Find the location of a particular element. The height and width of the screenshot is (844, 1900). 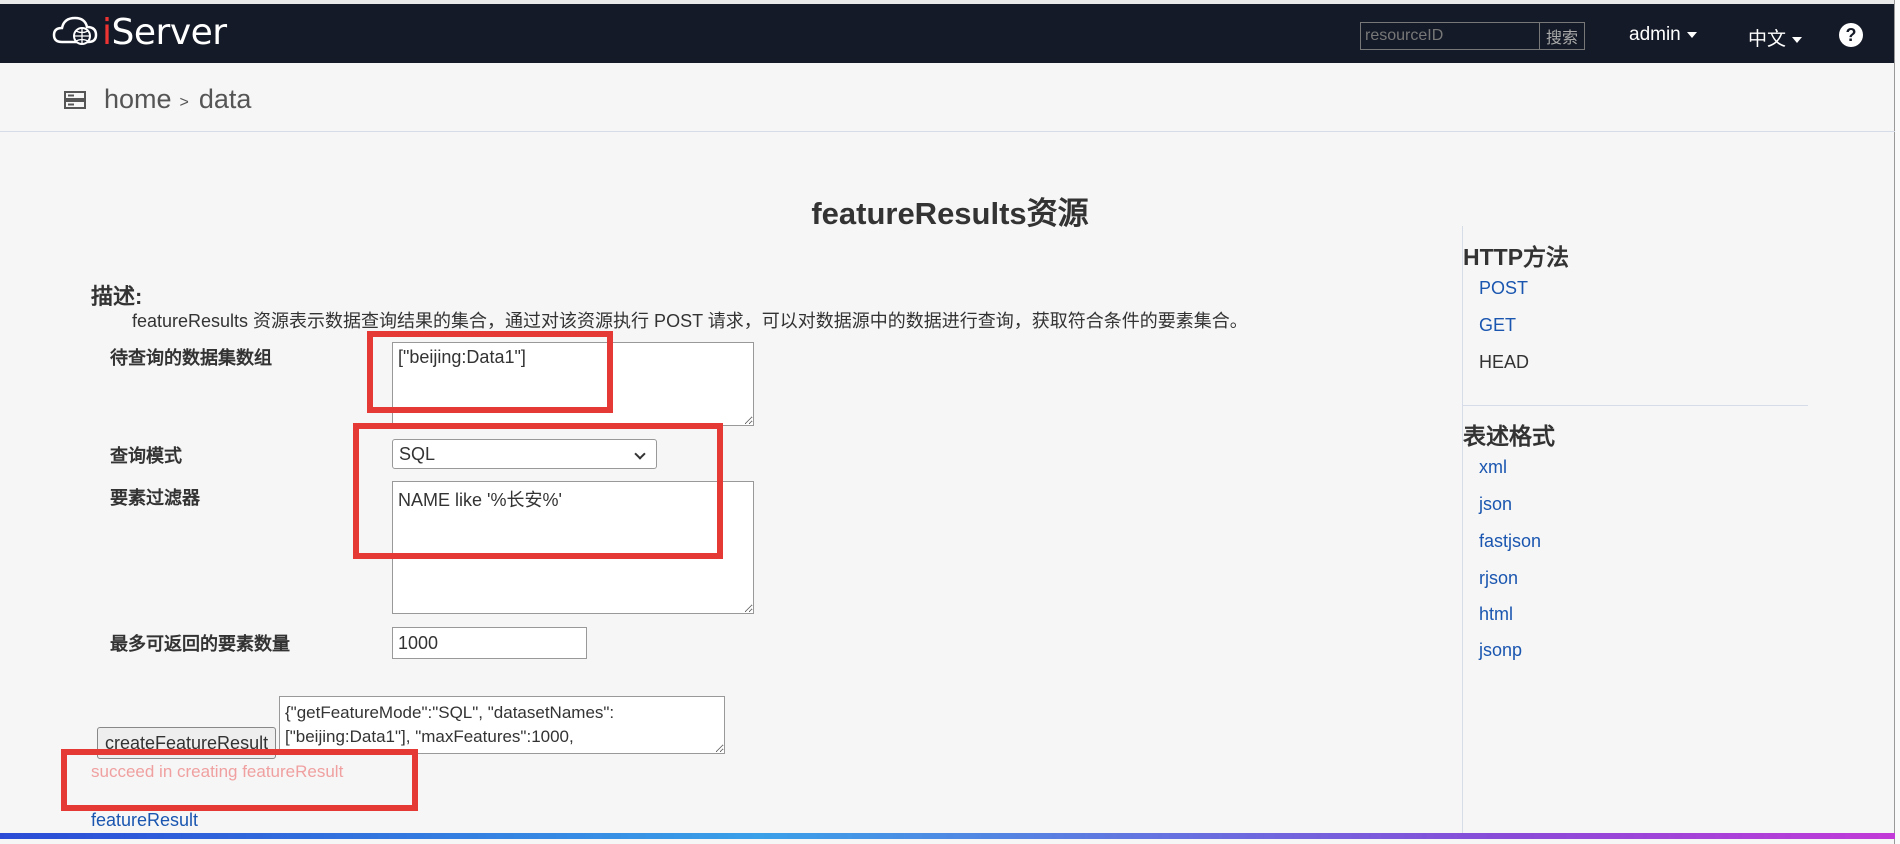

search-bar: 搜索 is located at coordinates (1473, 36).